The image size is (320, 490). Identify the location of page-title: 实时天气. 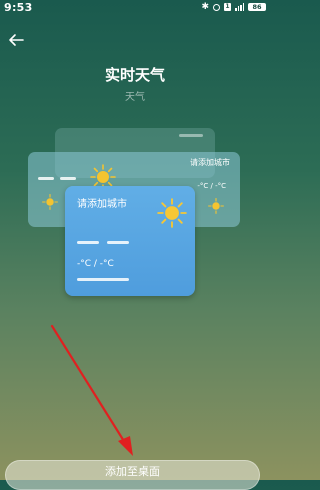
(134, 75).